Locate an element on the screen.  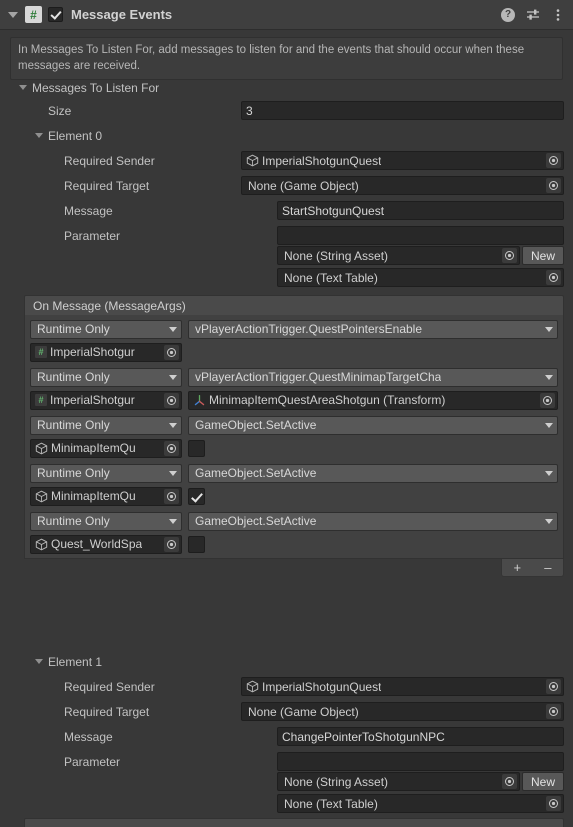
element-1-string-asset-new-button: New is located at coordinates (543, 781).